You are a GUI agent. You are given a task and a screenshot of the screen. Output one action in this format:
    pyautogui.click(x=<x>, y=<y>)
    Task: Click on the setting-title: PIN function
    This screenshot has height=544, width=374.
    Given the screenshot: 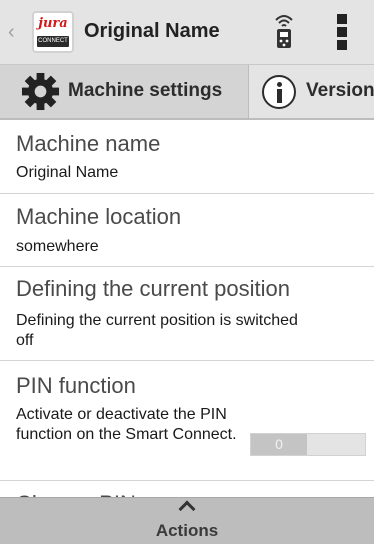 What is the action you would take?
    pyautogui.click(x=76, y=385)
    